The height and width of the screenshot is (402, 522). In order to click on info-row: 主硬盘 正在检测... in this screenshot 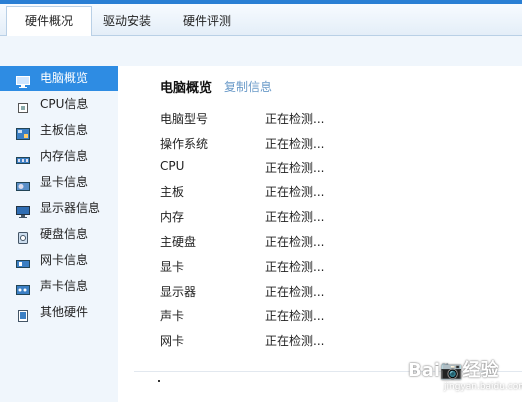, I will do `click(325, 242)`.